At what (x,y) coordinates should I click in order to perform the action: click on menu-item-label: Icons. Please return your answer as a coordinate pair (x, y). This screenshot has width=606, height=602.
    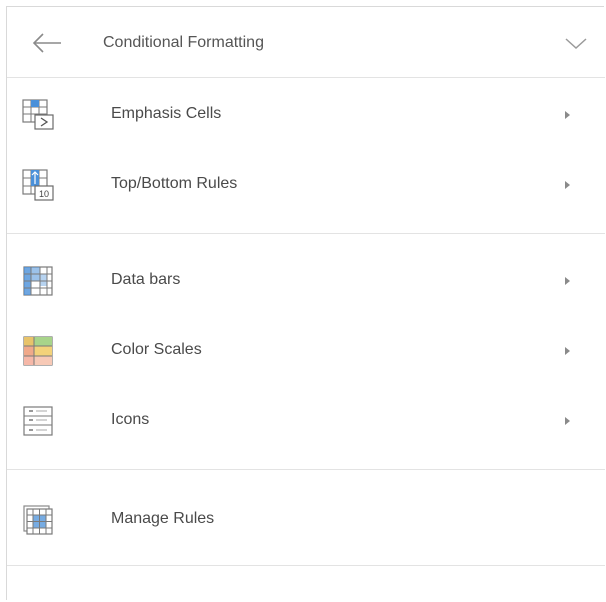
    Looking at the image, I should click on (130, 419).